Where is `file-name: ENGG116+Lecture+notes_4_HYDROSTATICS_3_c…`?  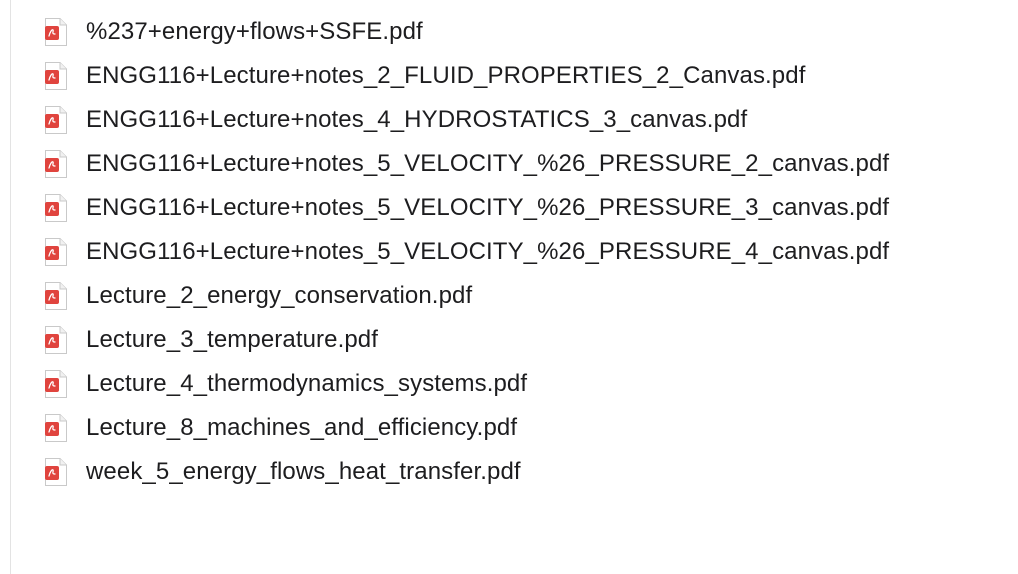 file-name: ENGG116+Lecture+notes_4_HYDROSTATICS_3_c… is located at coordinates (417, 119).